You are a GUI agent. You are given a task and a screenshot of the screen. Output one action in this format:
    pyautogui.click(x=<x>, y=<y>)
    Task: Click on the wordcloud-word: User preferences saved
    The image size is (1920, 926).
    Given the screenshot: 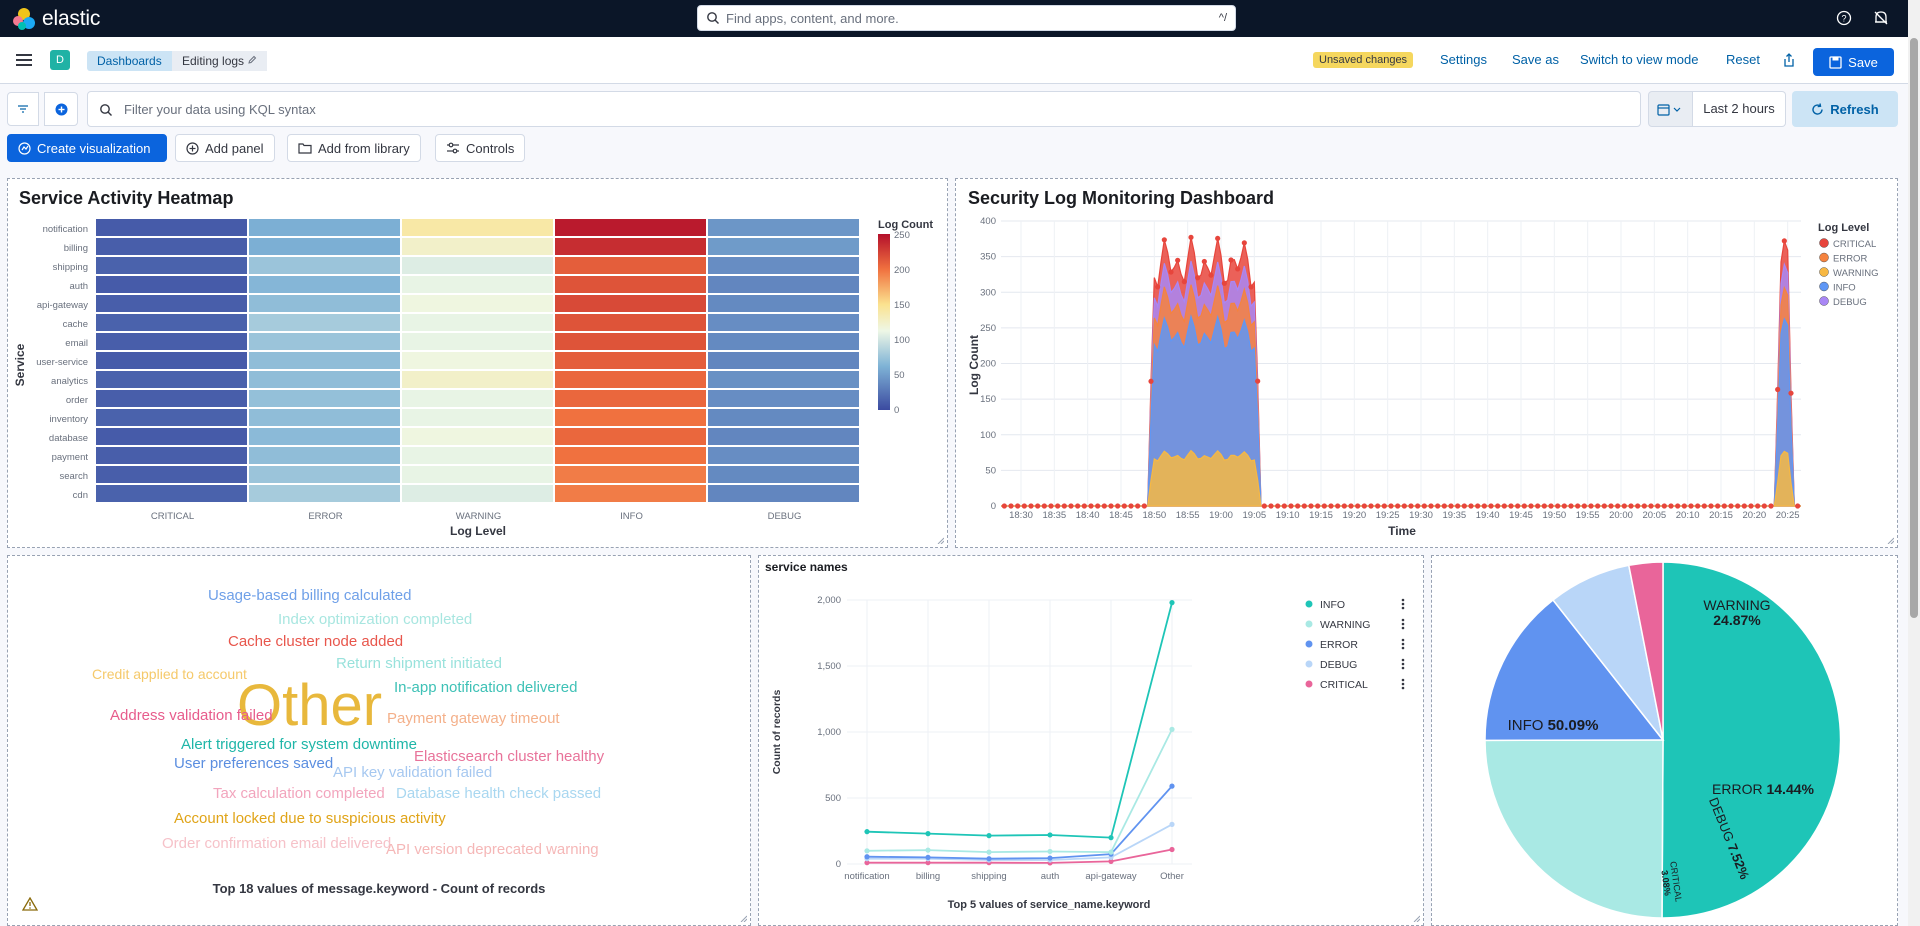 What is the action you would take?
    pyautogui.click(x=253, y=763)
    